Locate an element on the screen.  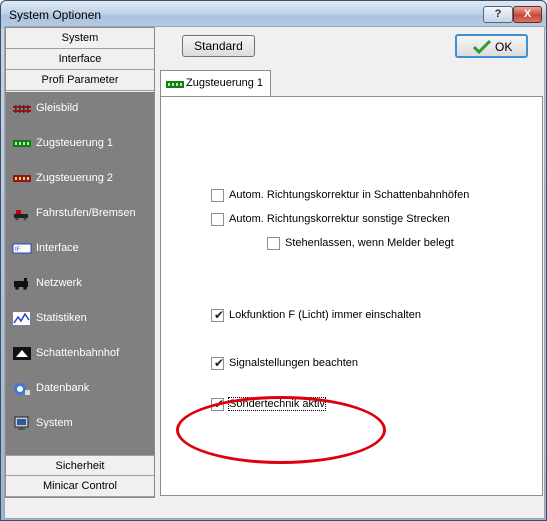
nav-header-interface: Interface is located at coordinates (80, 59).